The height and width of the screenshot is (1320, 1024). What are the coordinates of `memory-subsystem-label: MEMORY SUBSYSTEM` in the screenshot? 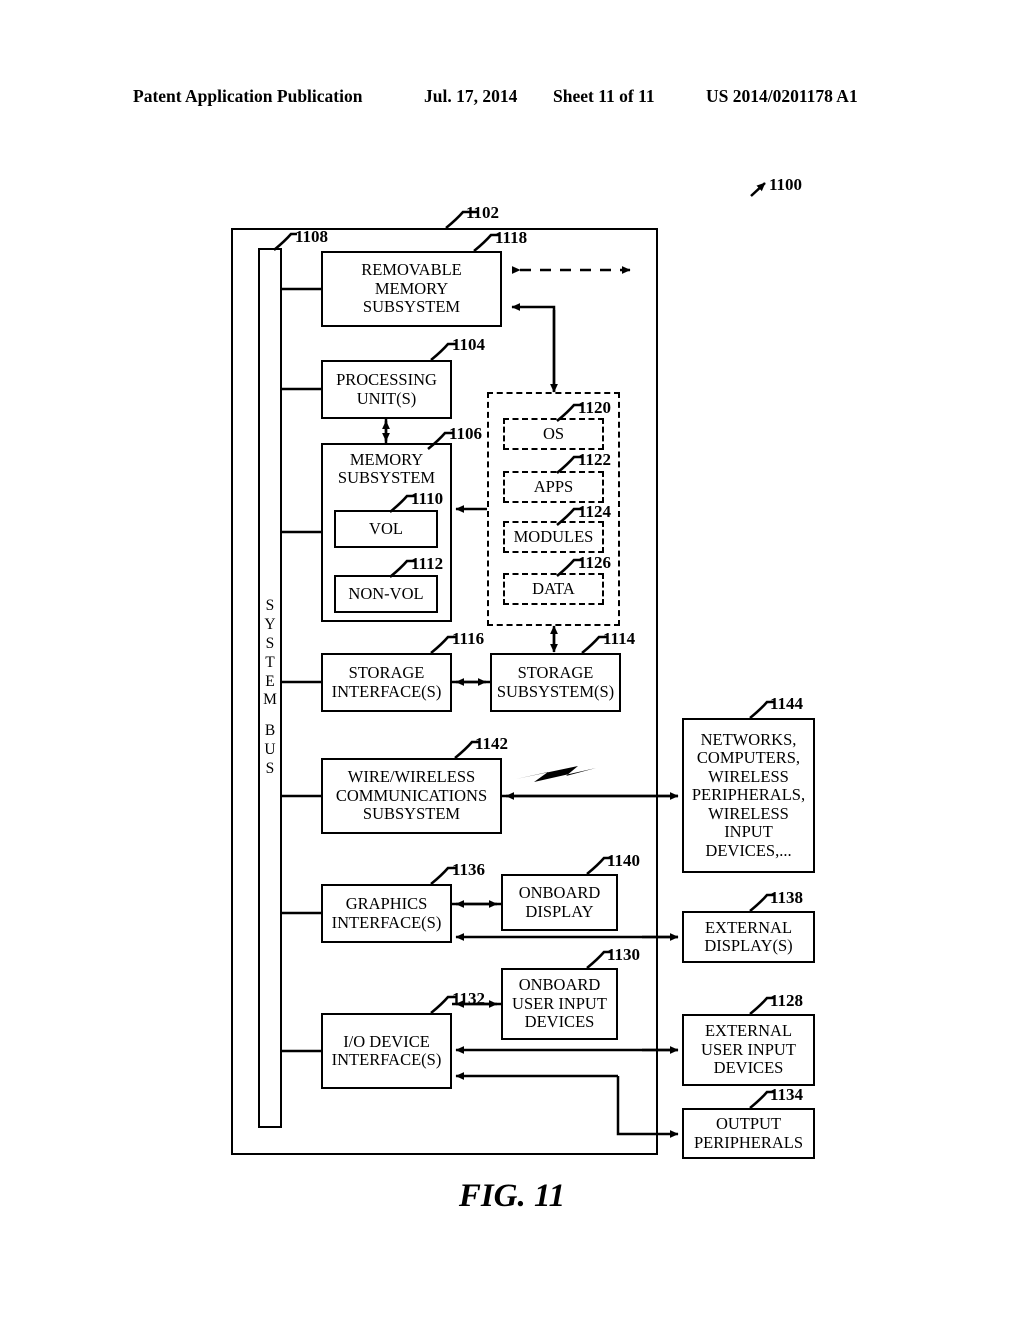 It's located at (386, 469).